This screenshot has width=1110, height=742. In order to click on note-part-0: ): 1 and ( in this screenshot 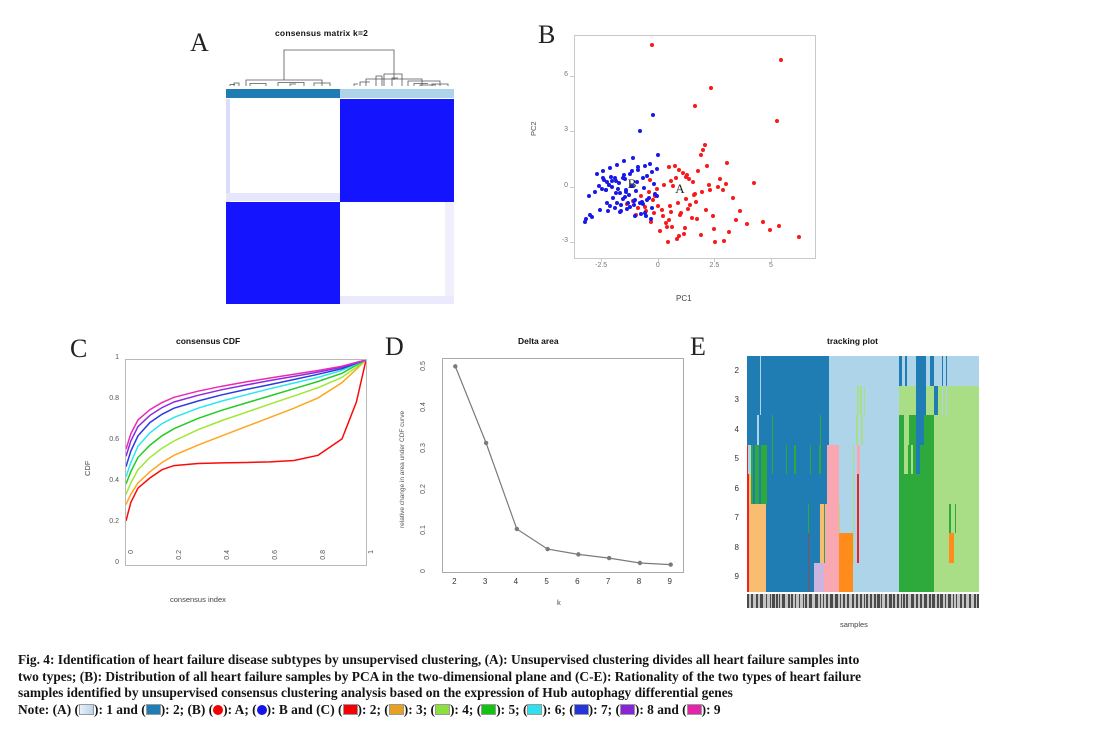, I will do `click(119, 709)`.